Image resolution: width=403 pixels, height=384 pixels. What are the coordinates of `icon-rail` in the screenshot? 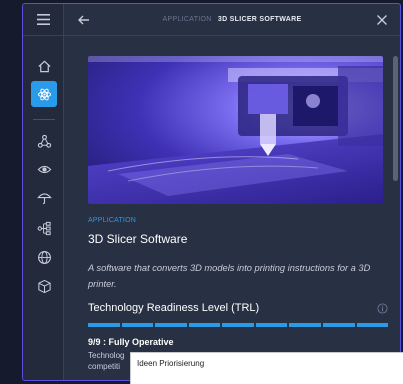 It's located at (43, 192).